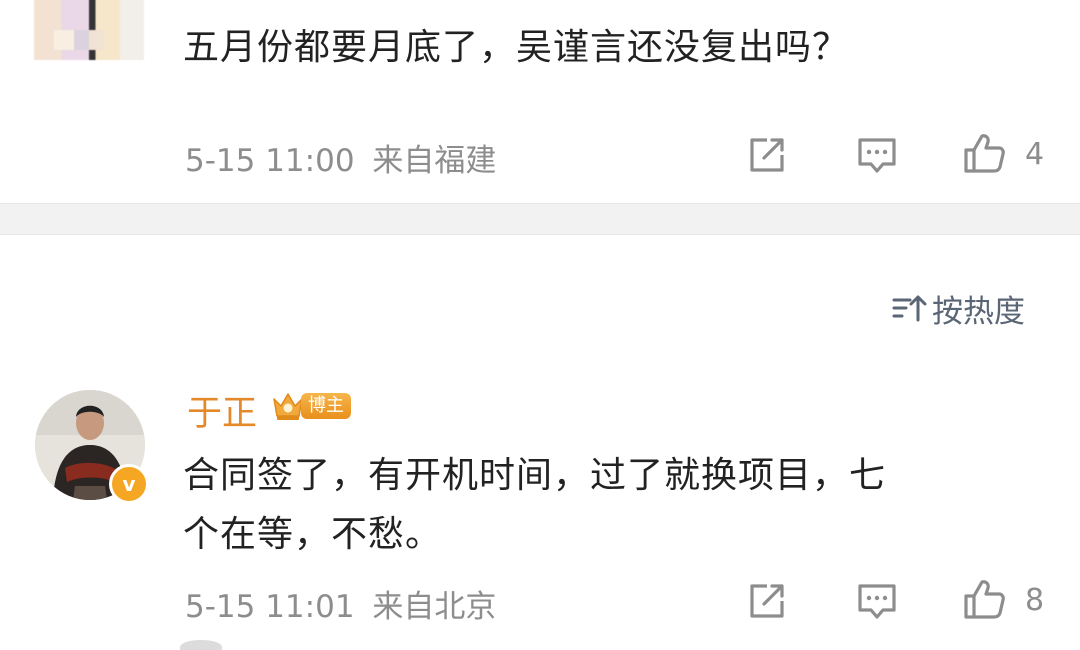 This screenshot has width=1080, height=650. What do you see at coordinates (1035, 154) in the screenshot?
I see `like-count: 4` at bounding box center [1035, 154].